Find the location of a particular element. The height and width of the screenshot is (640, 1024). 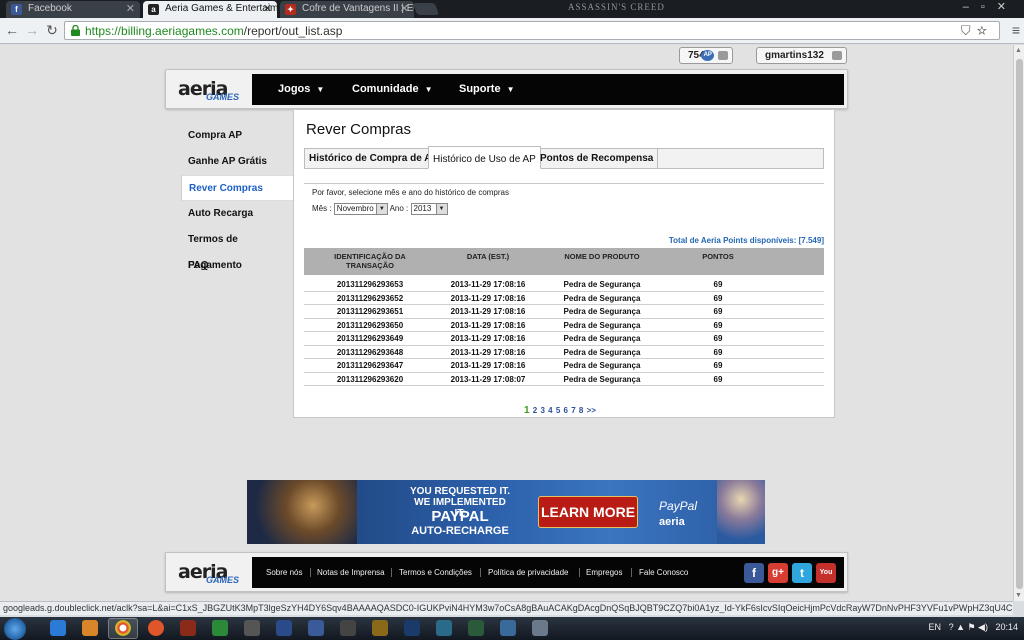

browser-tab-aeria: a Aeria Games & Entertaim ✕ is located at coordinates (210, 9).